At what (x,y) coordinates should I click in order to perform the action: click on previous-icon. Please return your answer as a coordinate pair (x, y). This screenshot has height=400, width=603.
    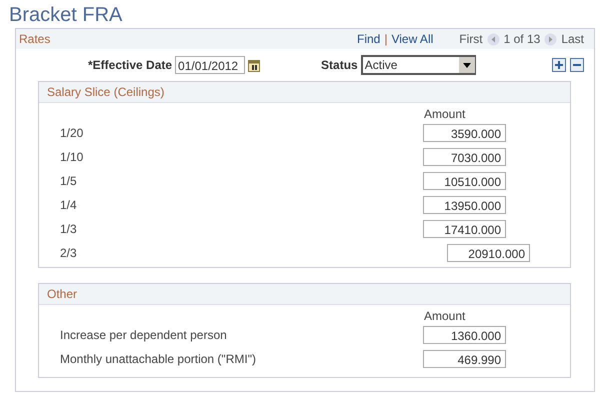
    Looking at the image, I should click on (493, 39).